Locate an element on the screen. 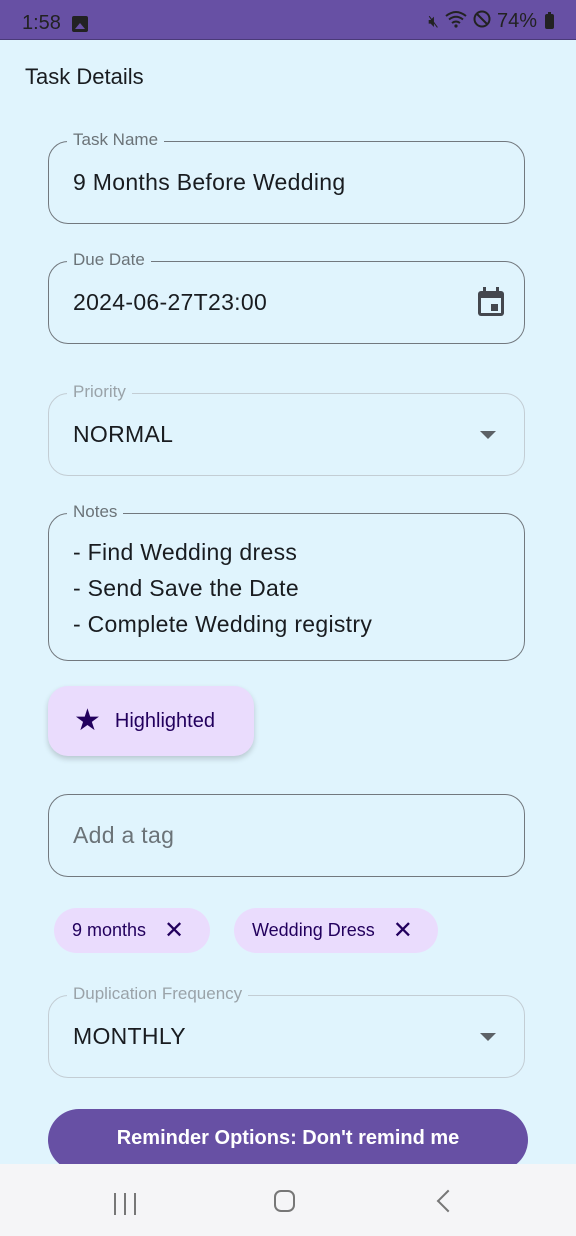 Image resolution: width=576 pixels, height=1236 pixels. duplication-frequency-dropdown: Duplication Frequency MONTHLY is located at coordinates (286, 1031).